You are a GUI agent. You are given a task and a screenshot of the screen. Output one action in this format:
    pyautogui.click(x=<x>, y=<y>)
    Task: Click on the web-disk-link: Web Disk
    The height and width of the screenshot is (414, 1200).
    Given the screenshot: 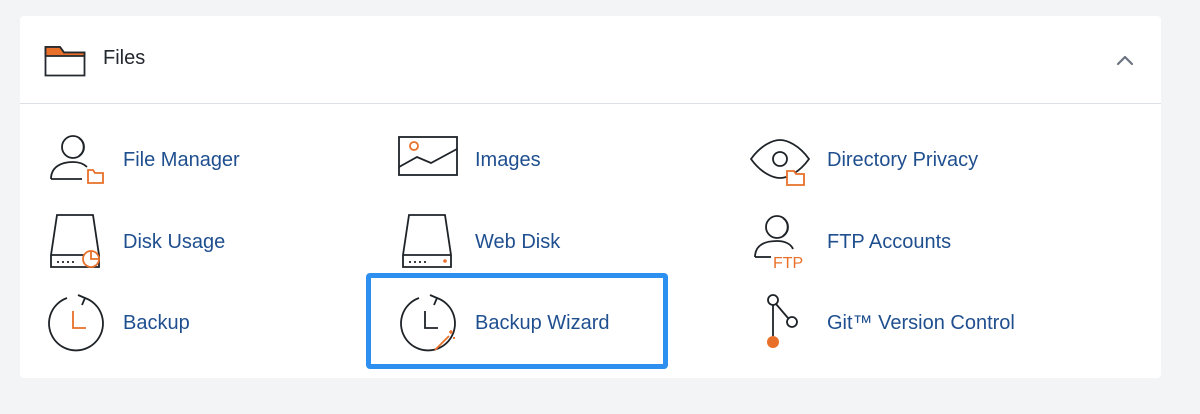 What is the action you would take?
    pyautogui.click(x=527, y=242)
    